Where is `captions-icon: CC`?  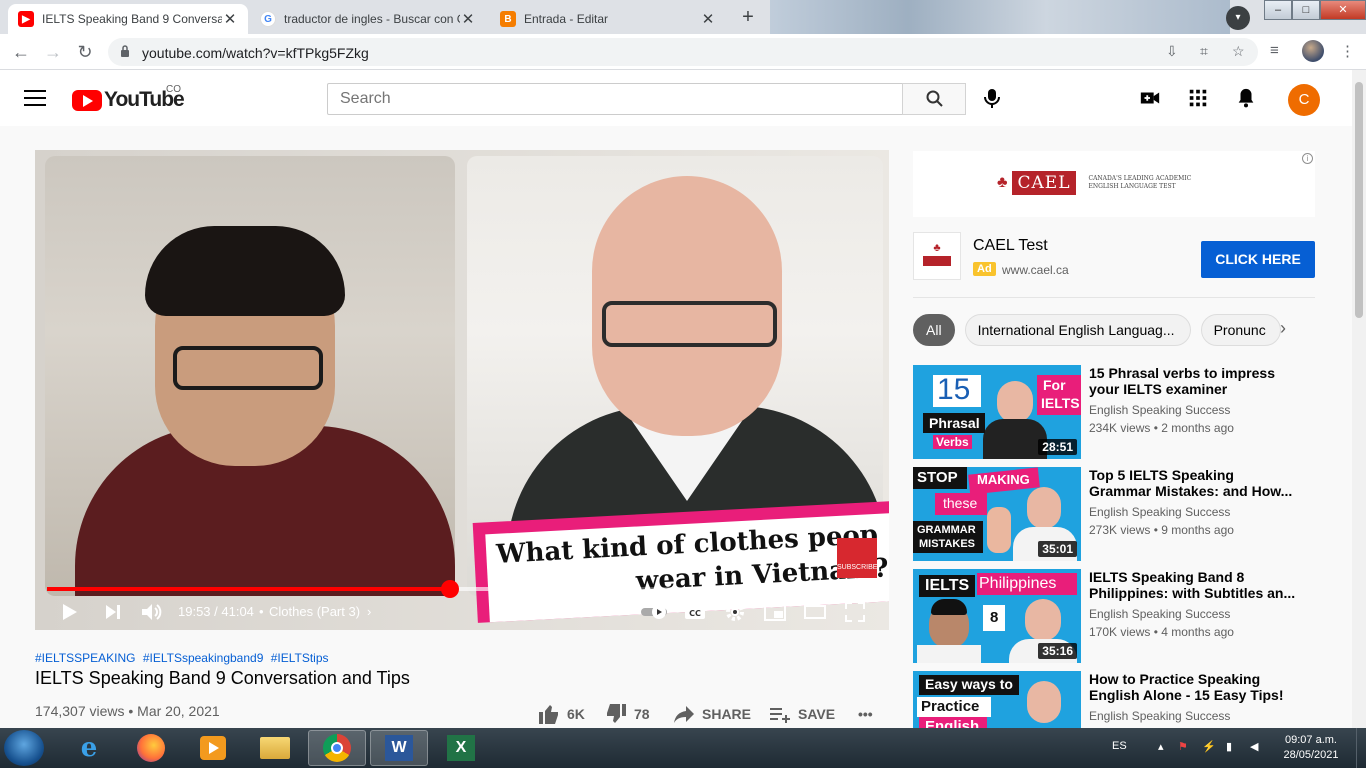
captions-icon: CC is located at coordinates (695, 612).